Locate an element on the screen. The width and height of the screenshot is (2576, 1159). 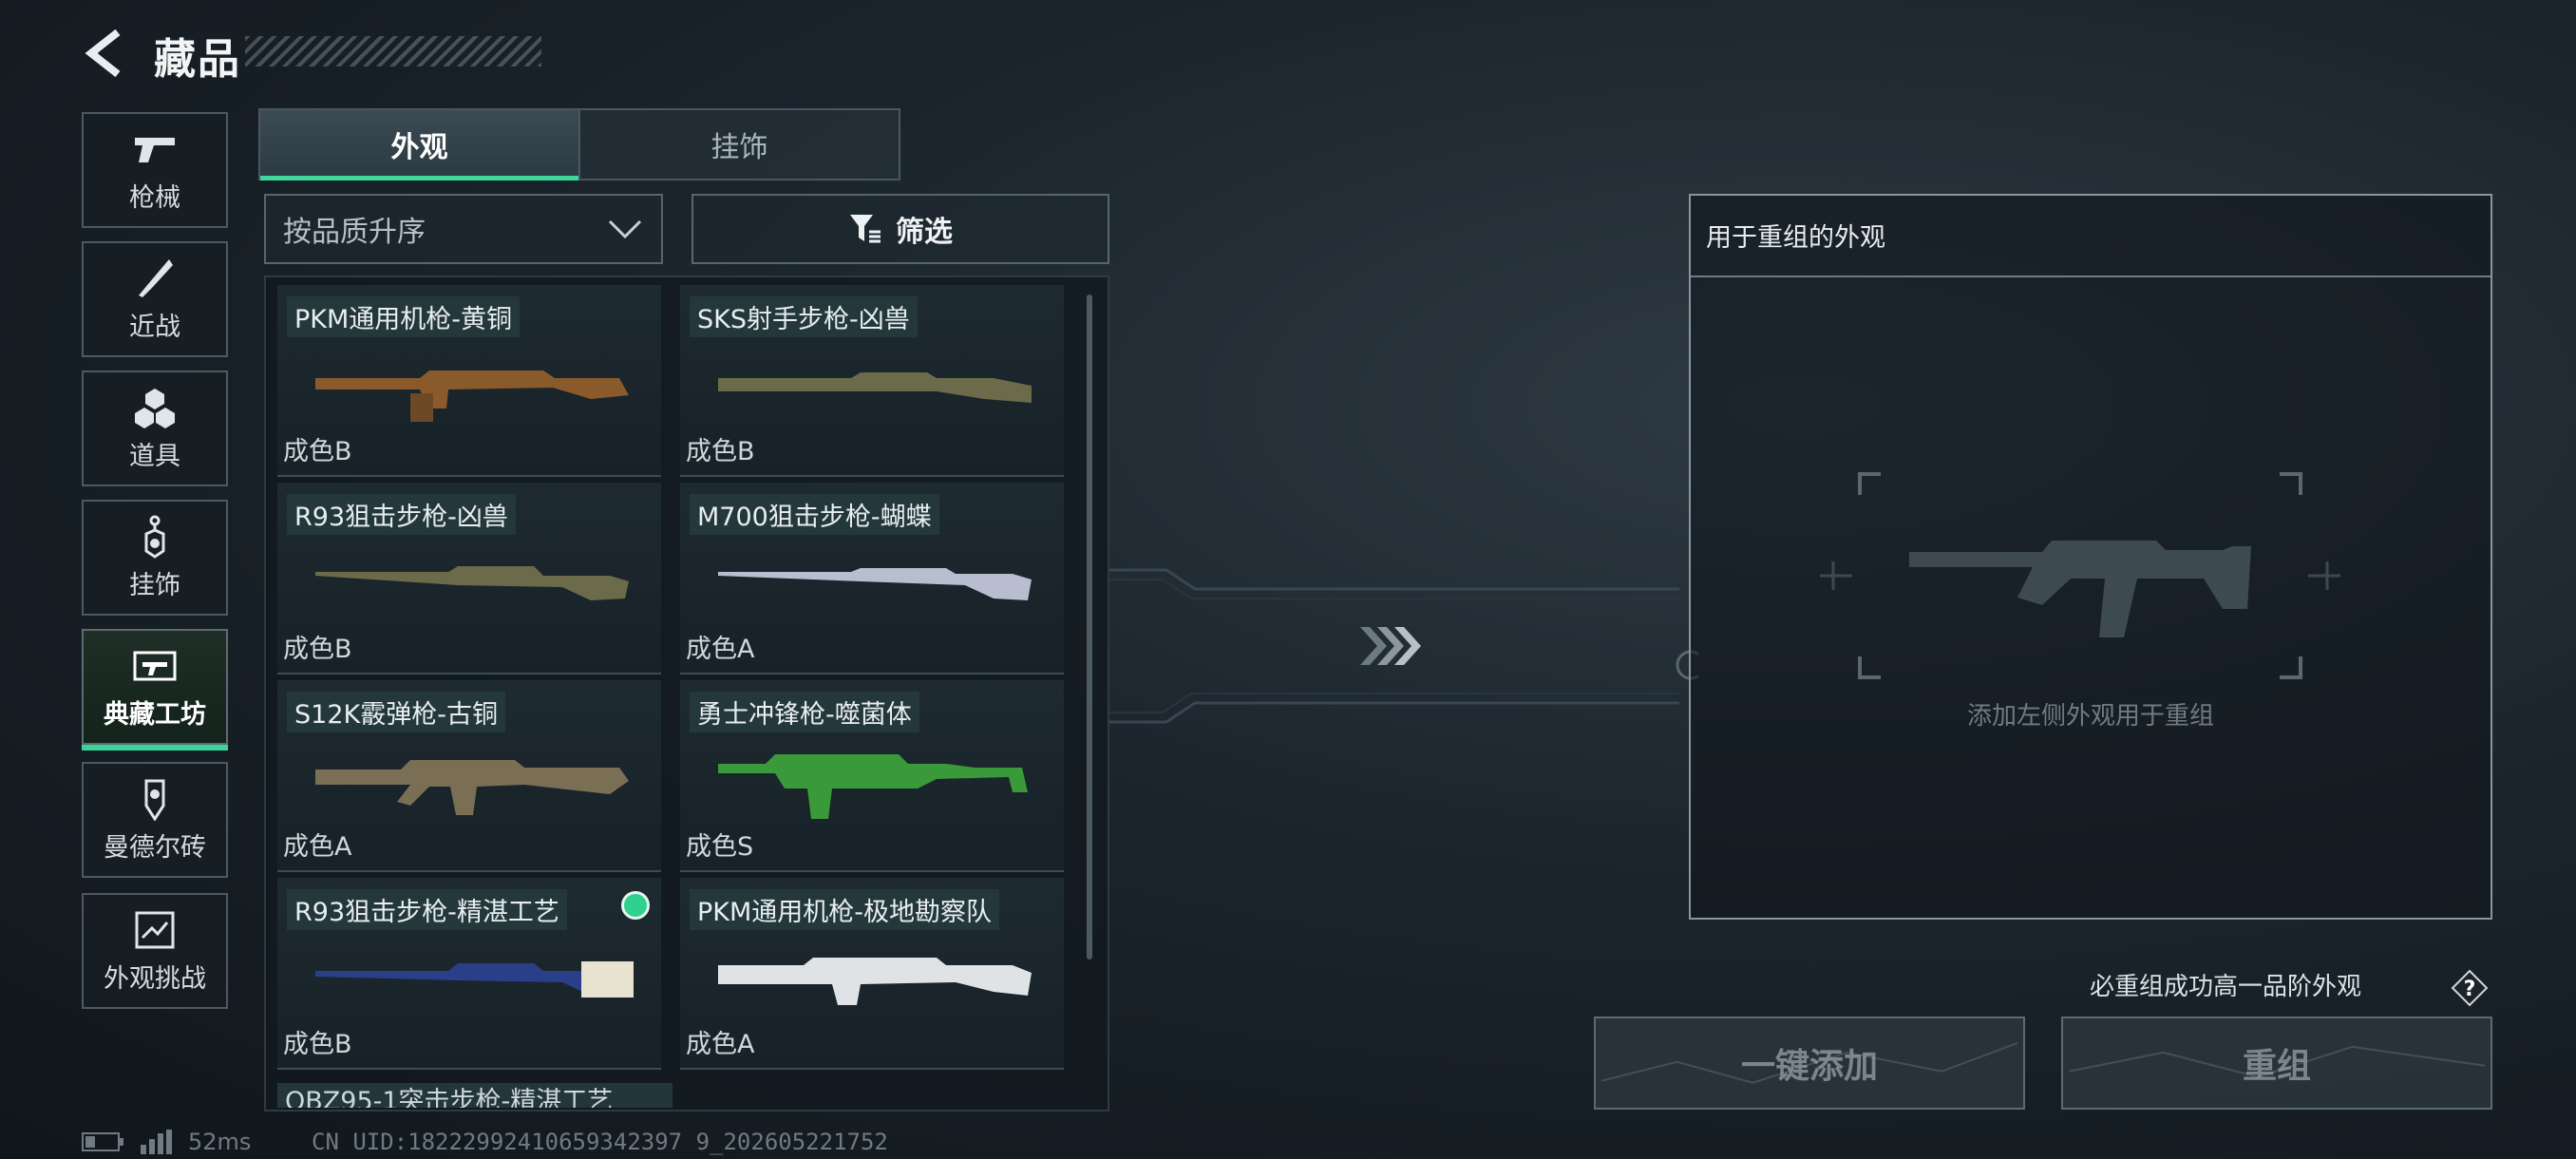
category-appearance-challenge: 外观挑战 is located at coordinates (155, 951).